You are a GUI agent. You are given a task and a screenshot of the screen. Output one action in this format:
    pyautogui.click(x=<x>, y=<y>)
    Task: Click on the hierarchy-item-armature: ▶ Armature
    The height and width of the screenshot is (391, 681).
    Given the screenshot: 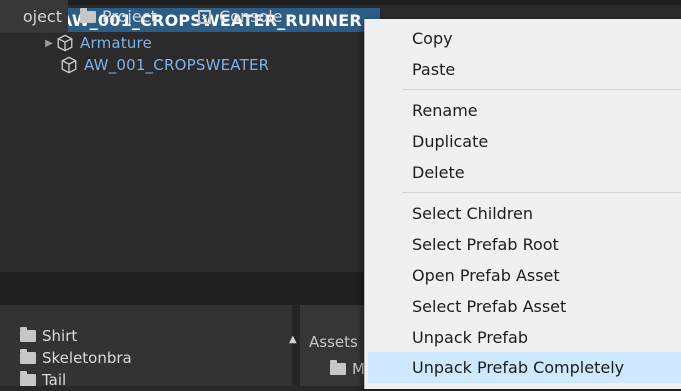 What is the action you would take?
    pyautogui.click(x=76, y=43)
    